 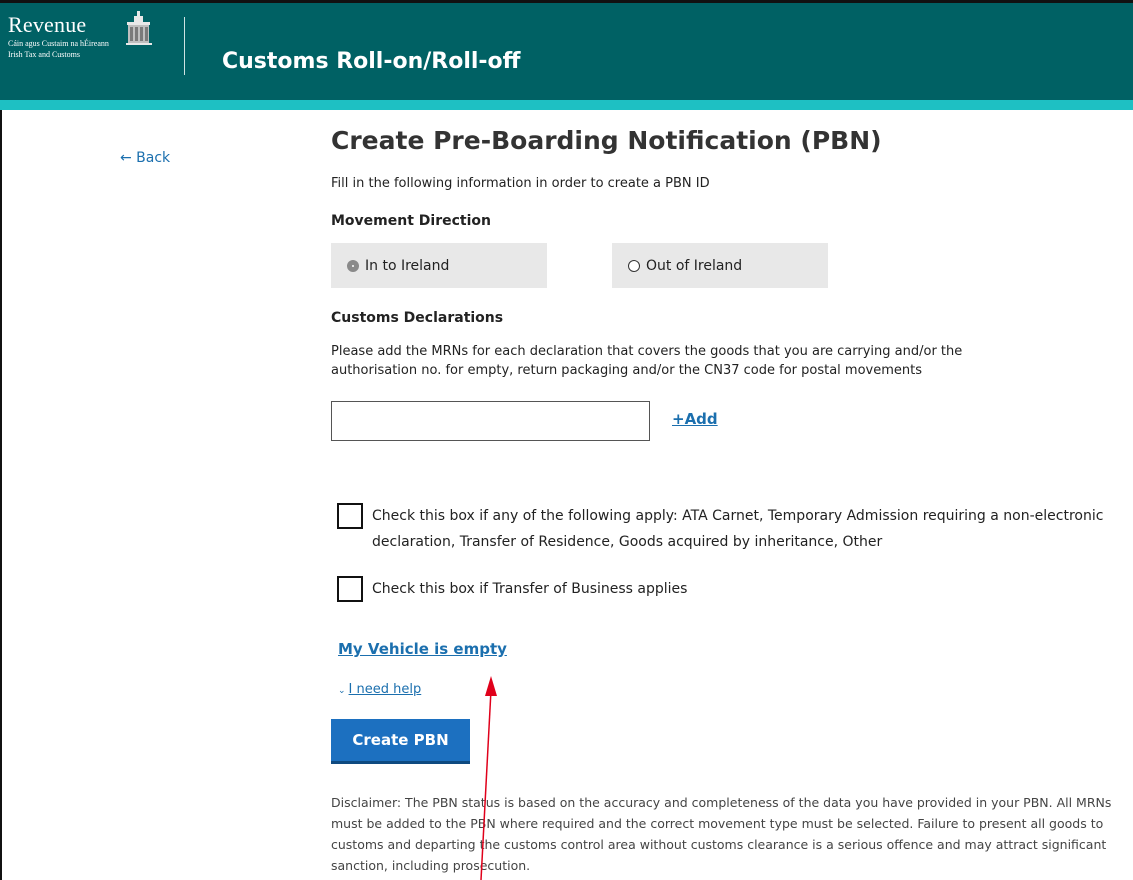 I want to click on mrn-input, so click(x=490, y=421).